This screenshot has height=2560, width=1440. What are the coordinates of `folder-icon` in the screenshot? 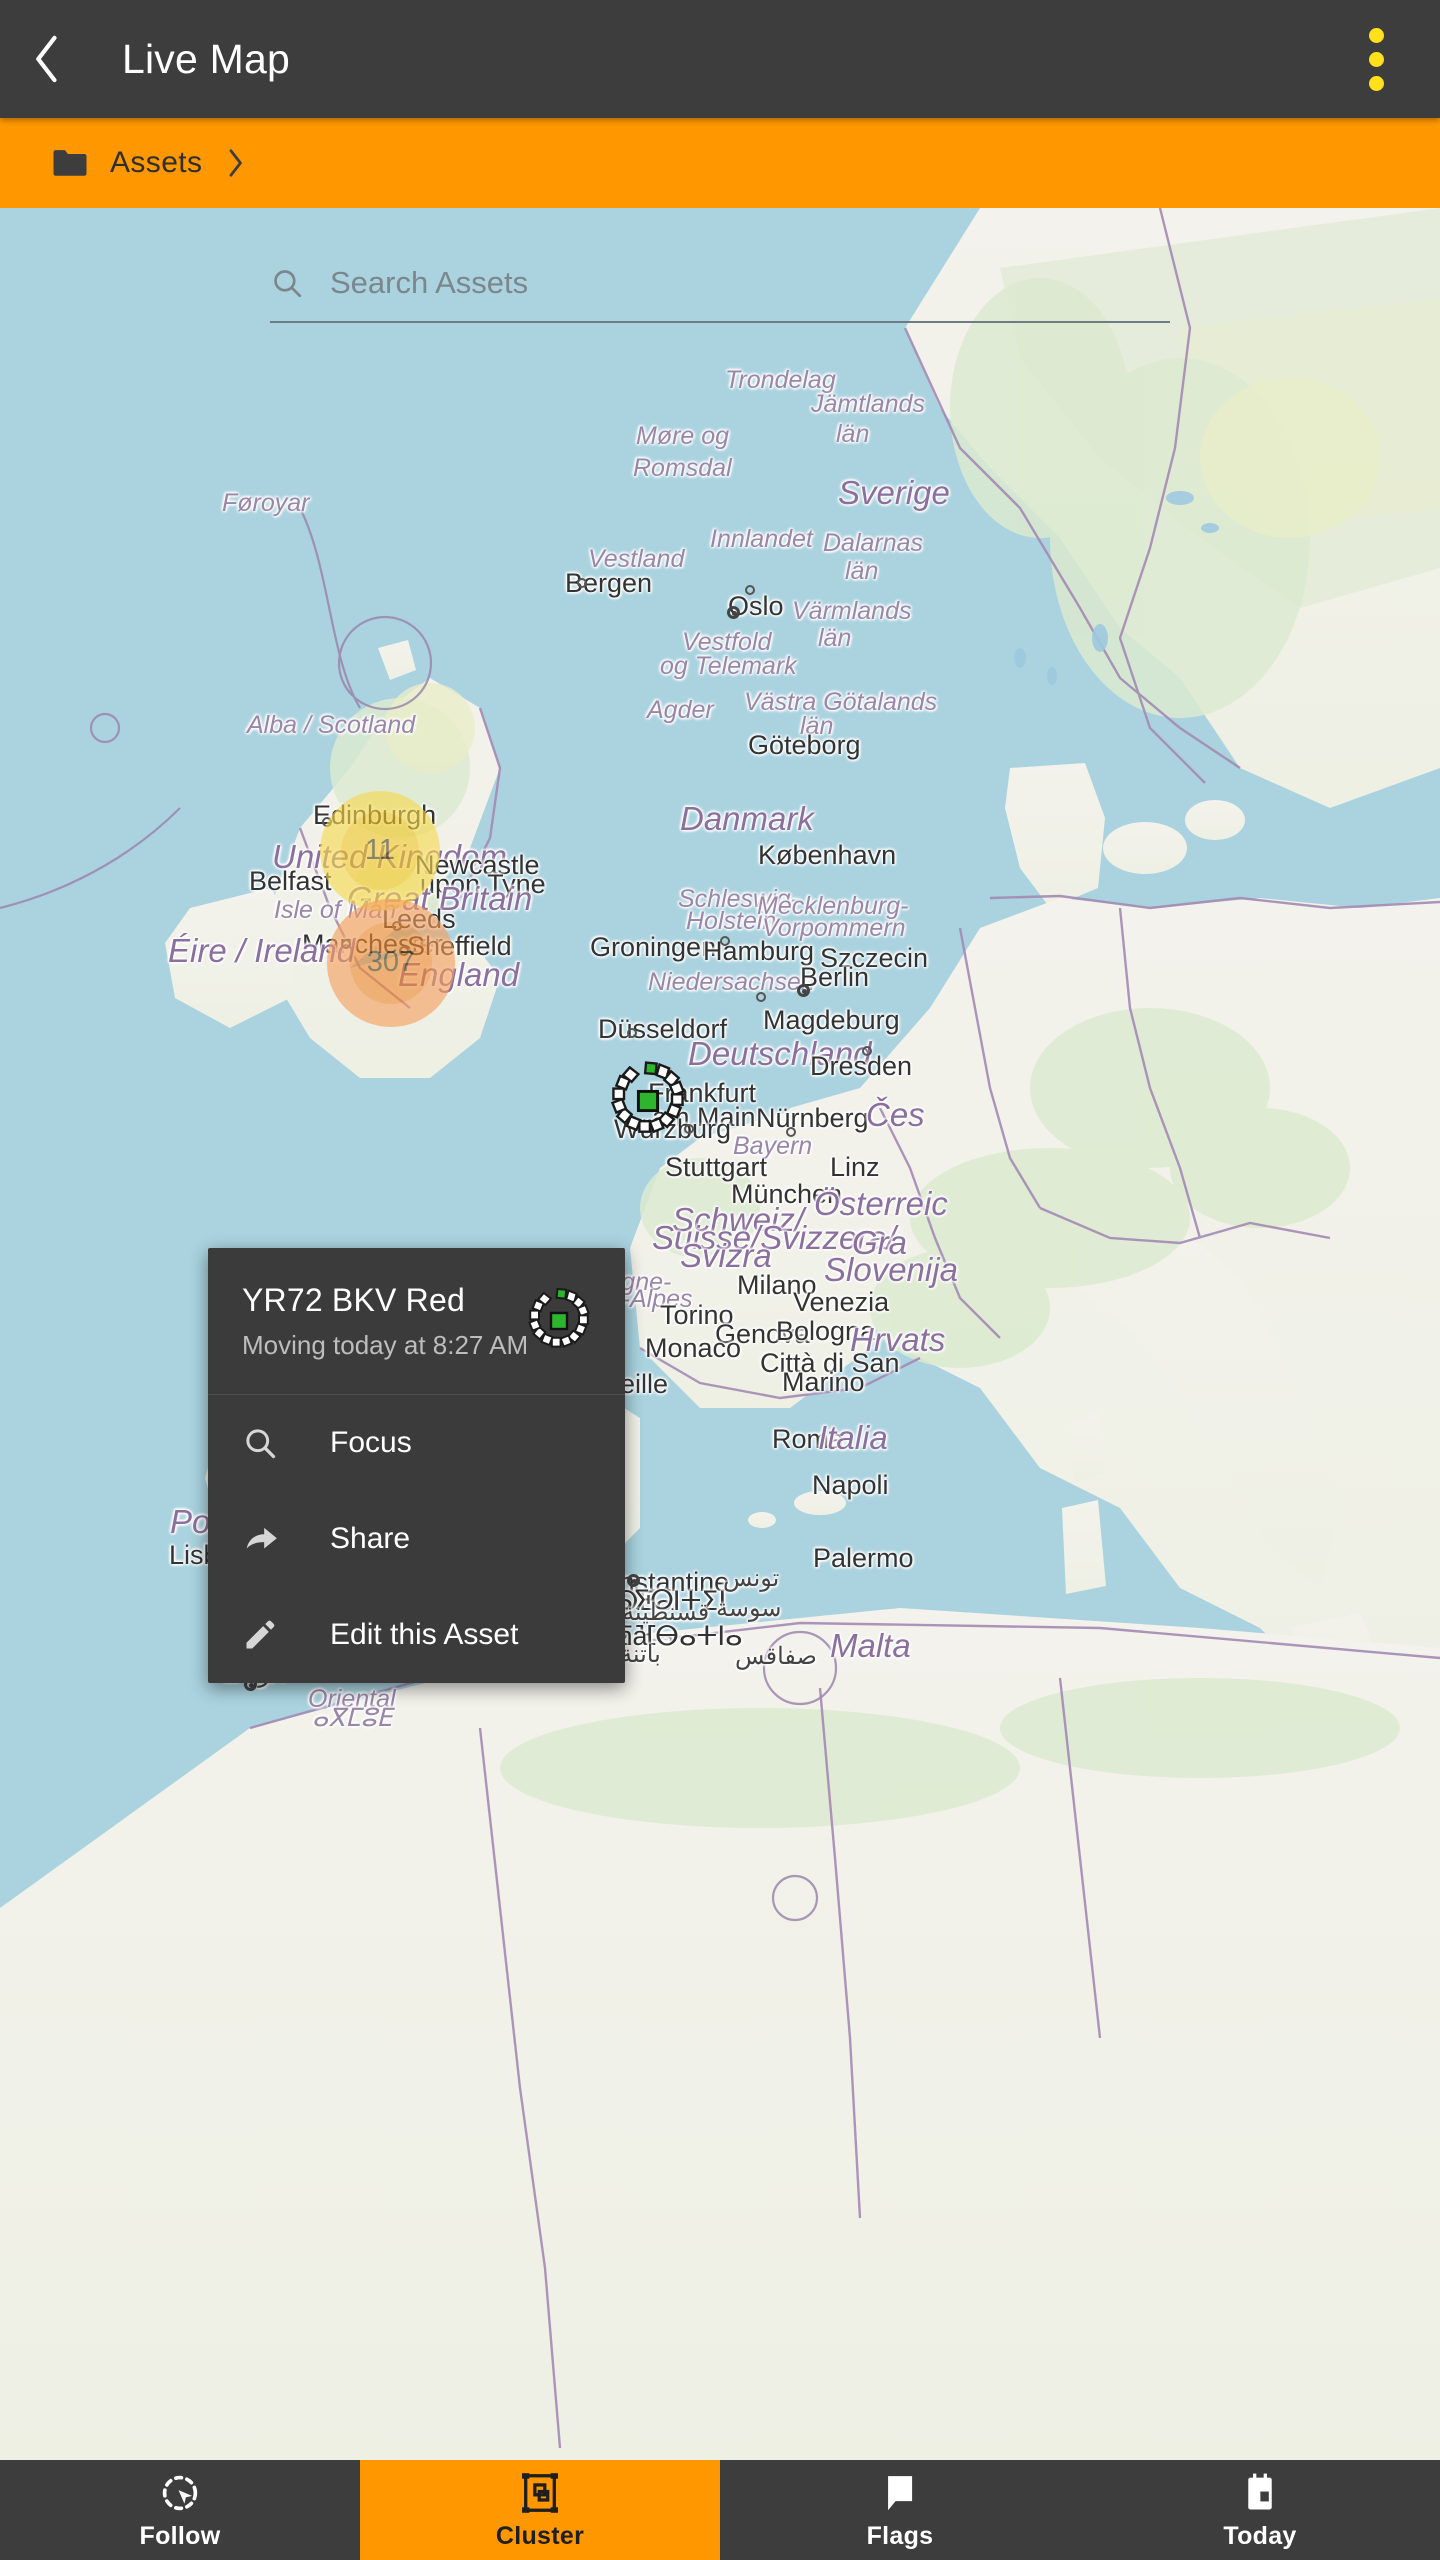 It's located at (70, 163).